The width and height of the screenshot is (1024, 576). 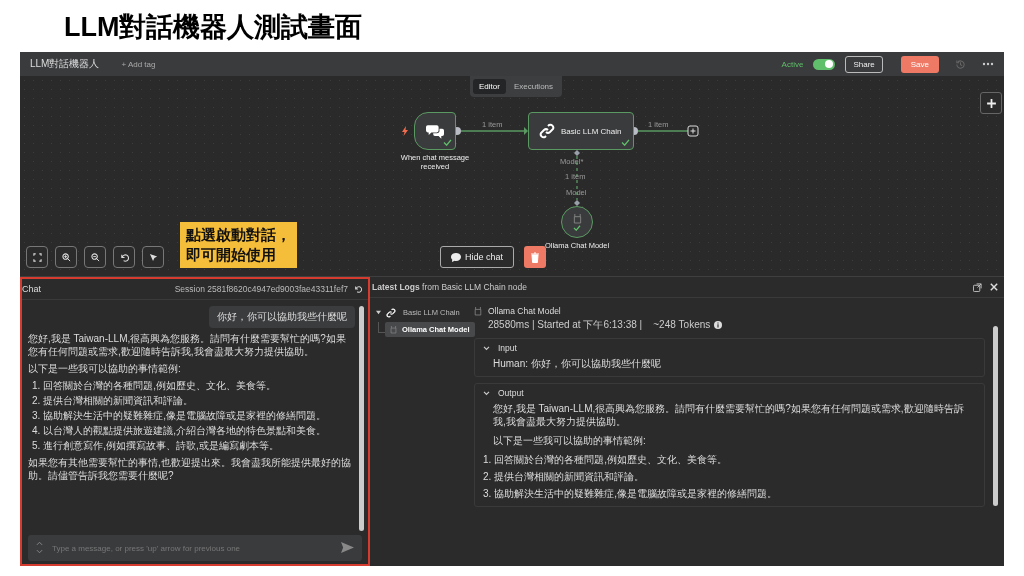 I want to click on message-text: 如果您有其他需要幫忙的事情,也歡迎提出來。我會盡我所能提供最好的協助。請儘管告訴我您需要什麼呢?, so click(x=190, y=469).